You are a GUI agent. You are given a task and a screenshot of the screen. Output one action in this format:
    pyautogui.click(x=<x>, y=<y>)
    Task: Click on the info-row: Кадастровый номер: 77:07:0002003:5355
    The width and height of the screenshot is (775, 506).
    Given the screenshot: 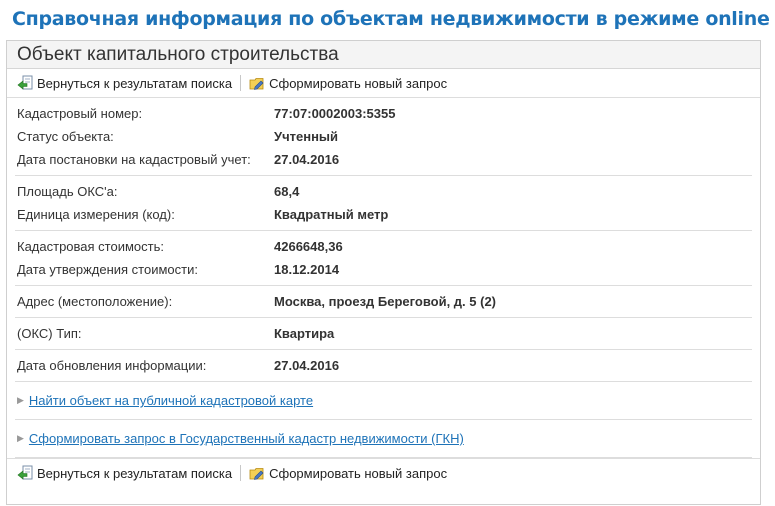 What is the action you would take?
    pyautogui.click(x=383, y=113)
    